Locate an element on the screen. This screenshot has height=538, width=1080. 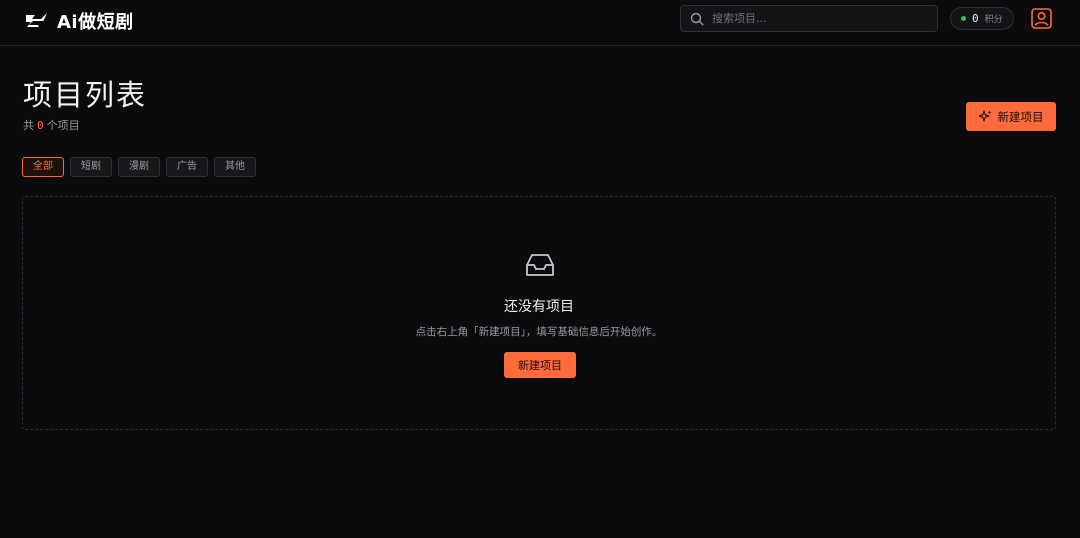
filter-other: 其他 is located at coordinates (235, 167).